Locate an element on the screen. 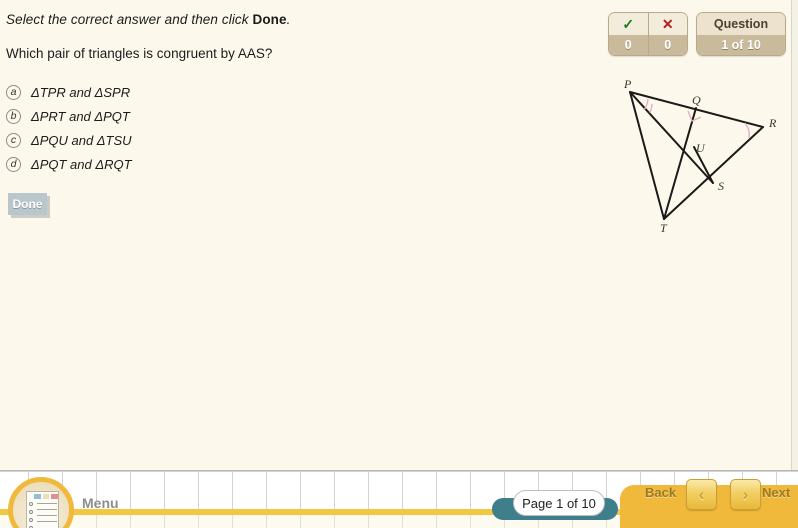 The width and height of the screenshot is (798, 528). choice-text-a: ΔTPR and ΔSPR is located at coordinates (80, 92).